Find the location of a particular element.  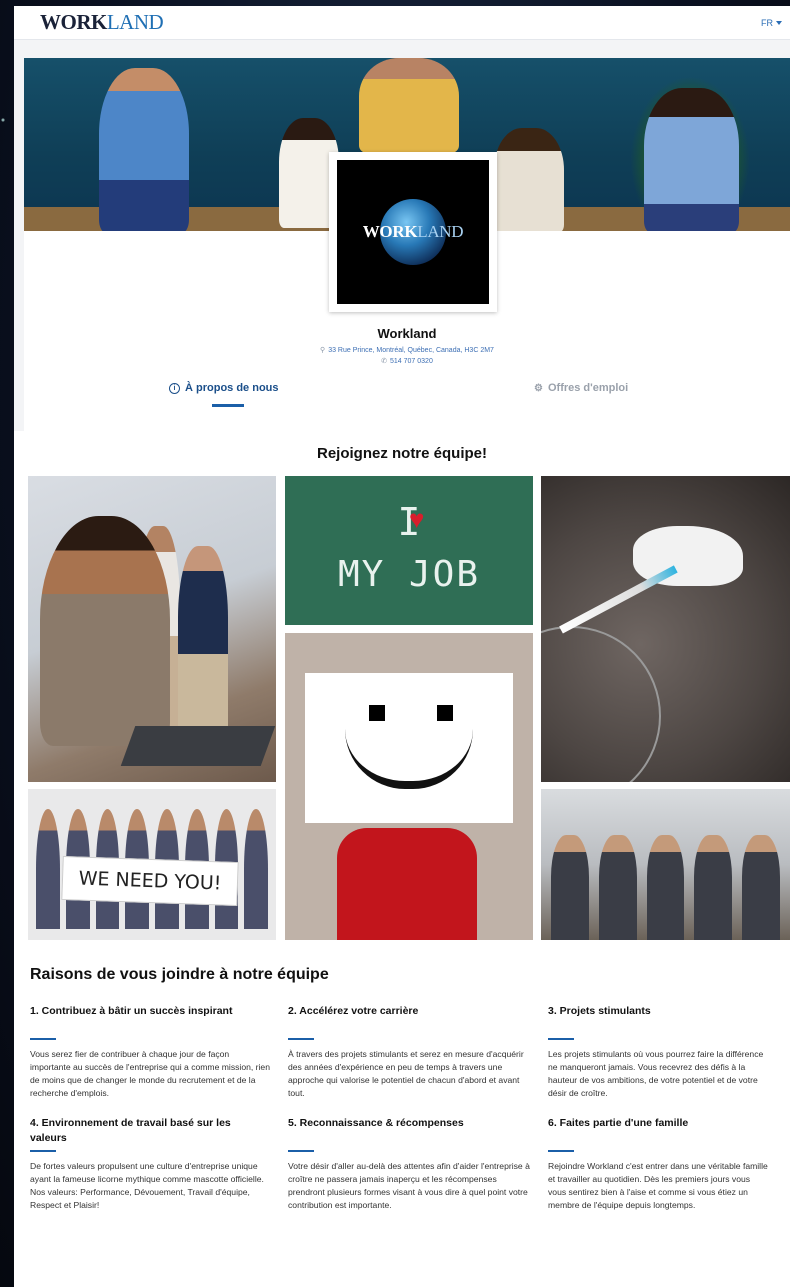

smiley-icon is located at coordinates (409, 748).